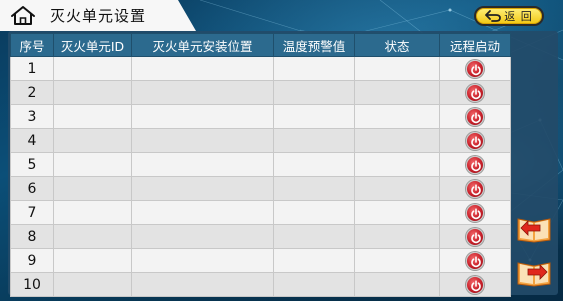  What do you see at coordinates (32, 92) in the screenshot?
I see `row-index-cell: 2` at bounding box center [32, 92].